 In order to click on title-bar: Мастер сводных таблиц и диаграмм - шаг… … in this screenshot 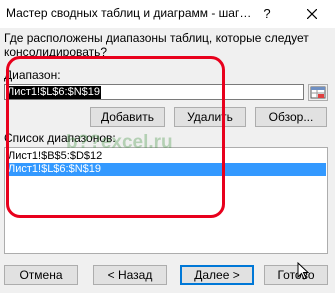, I will do `click(167, 14)`.